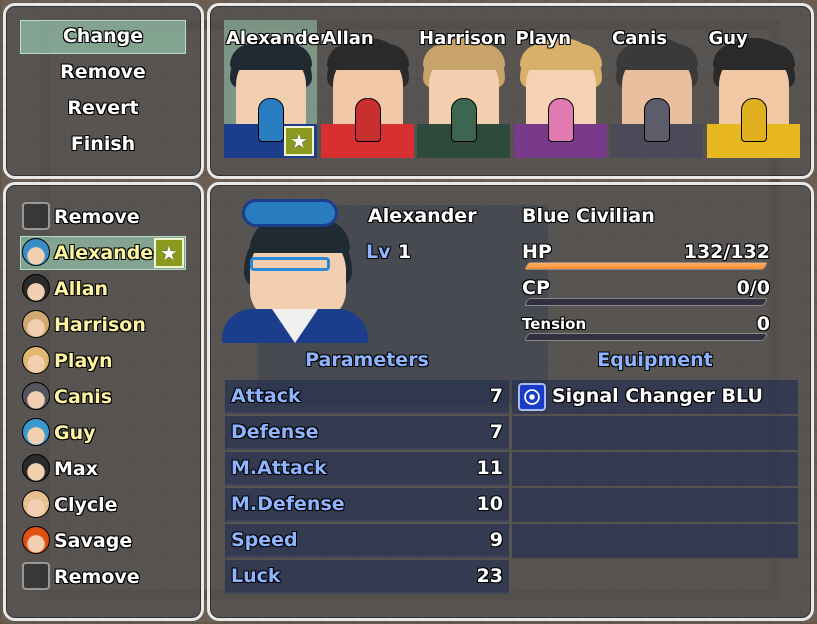  Describe the element at coordinates (36, 504) in the screenshot. I see `clycle-icon` at that location.